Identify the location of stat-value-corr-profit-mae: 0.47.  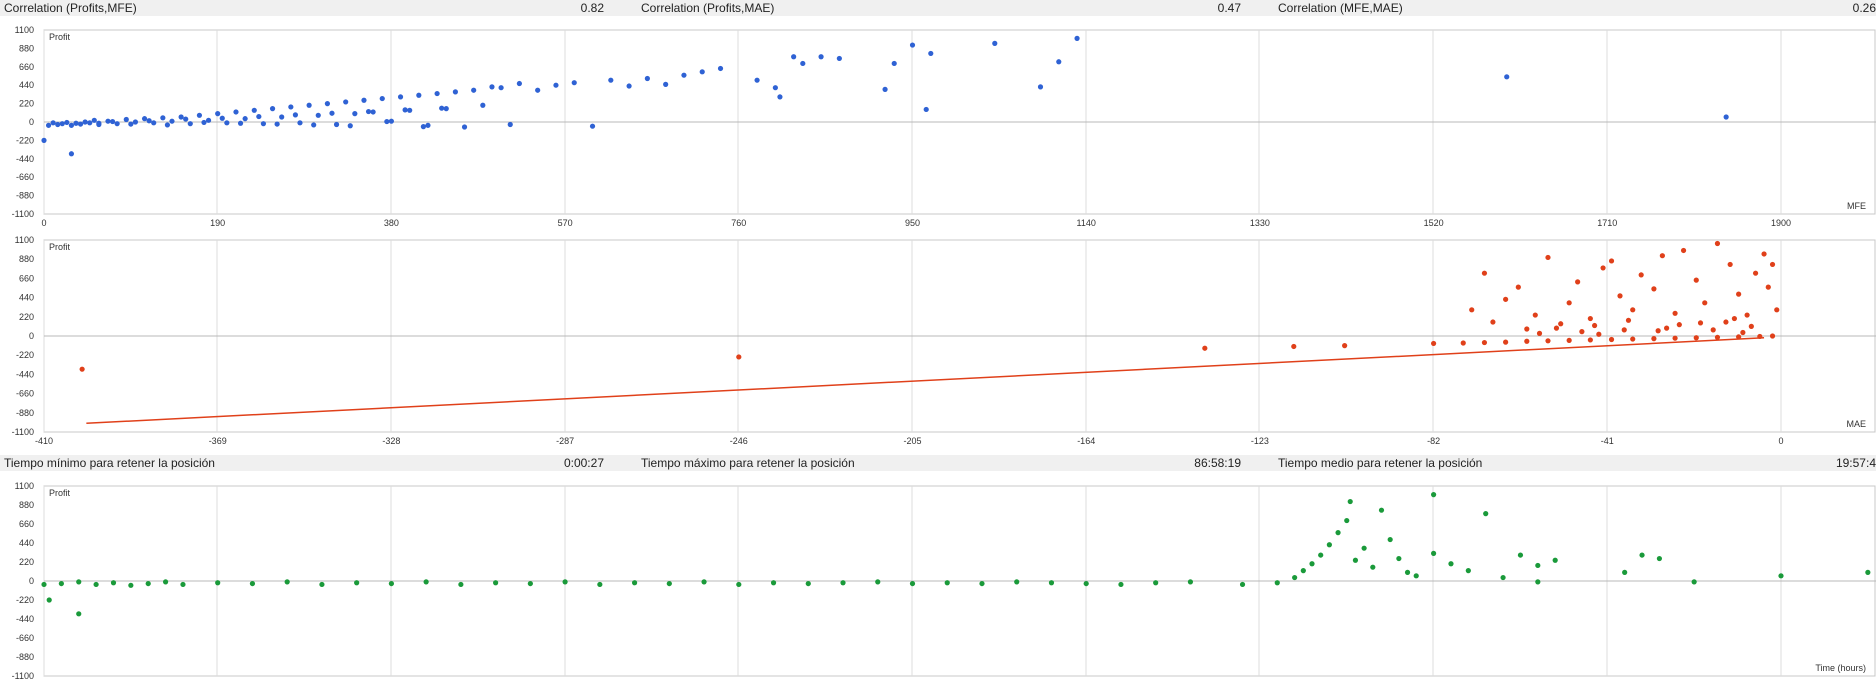
(1229, 8).